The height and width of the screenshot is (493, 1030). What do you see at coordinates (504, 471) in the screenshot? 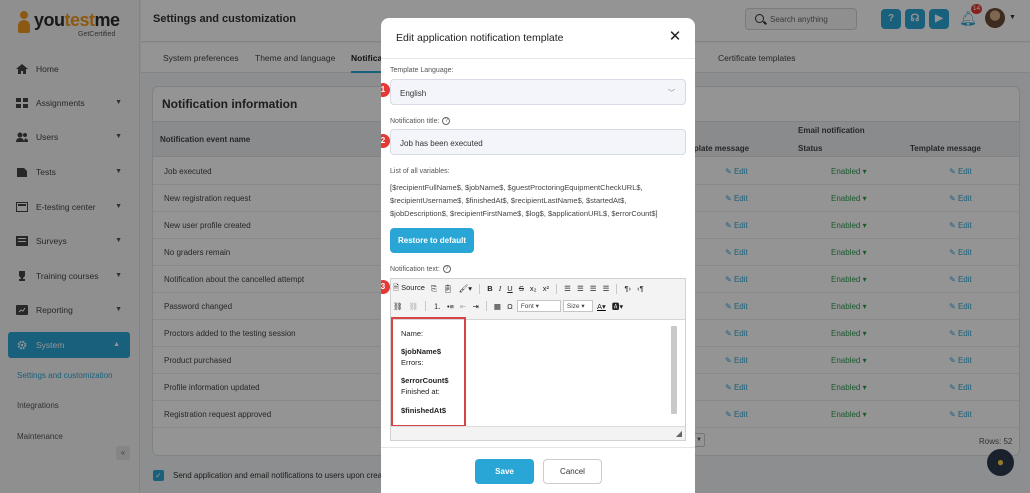
I see `save-button: Save` at bounding box center [504, 471].